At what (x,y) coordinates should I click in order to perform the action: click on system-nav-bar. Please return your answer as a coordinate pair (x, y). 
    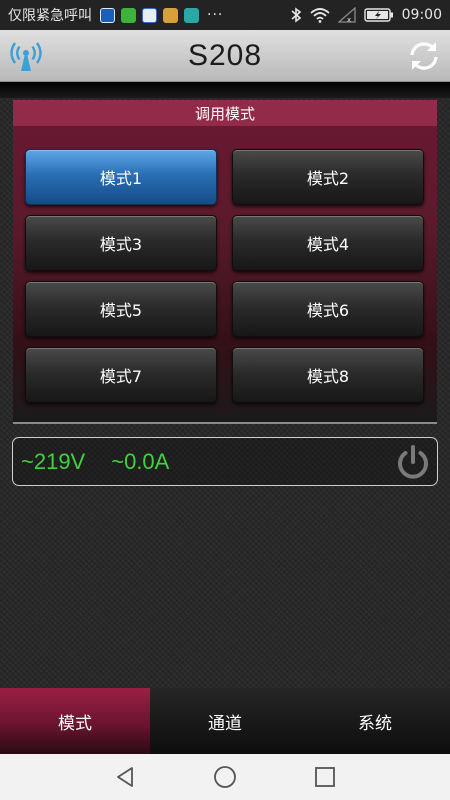
    Looking at the image, I should click on (225, 777).